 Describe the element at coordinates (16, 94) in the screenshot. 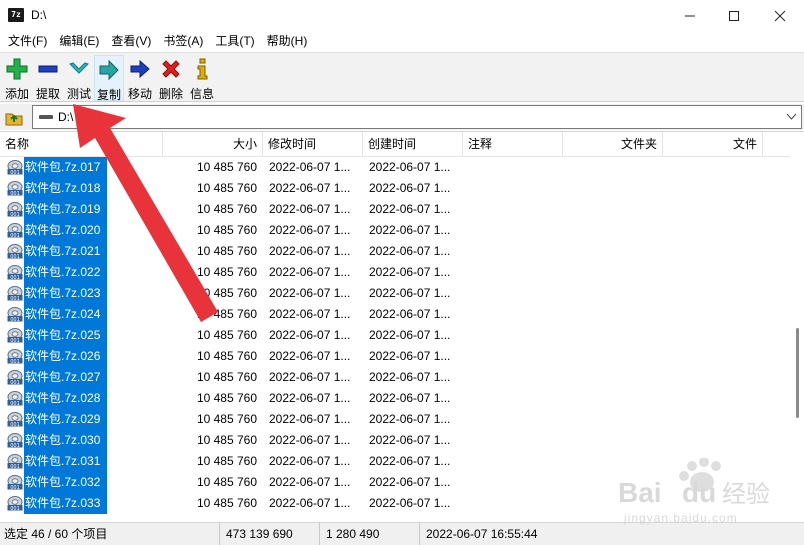

I see `add-label: 添加` at that location.